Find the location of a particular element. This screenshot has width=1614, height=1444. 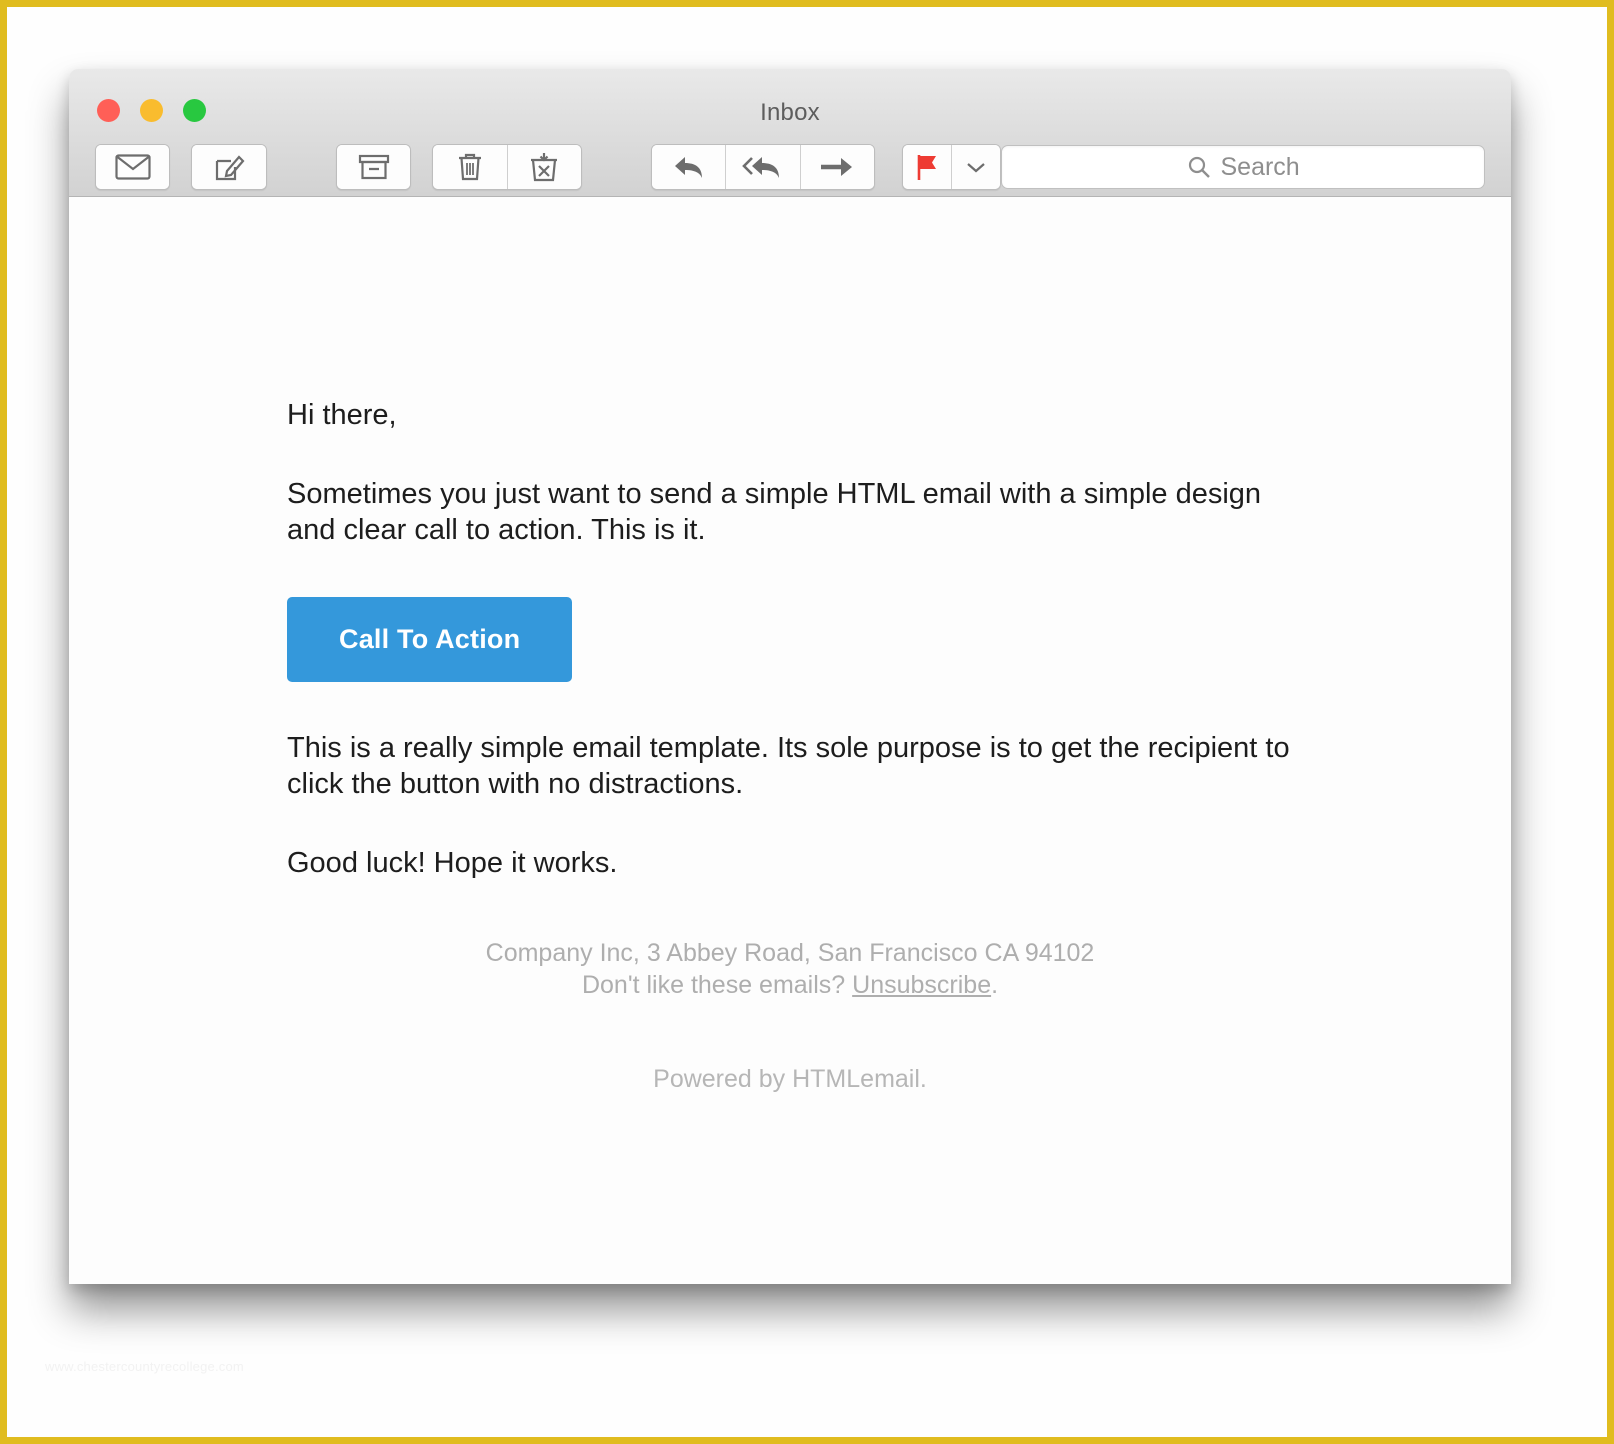

reply-button is located at coordinates (689, 167).